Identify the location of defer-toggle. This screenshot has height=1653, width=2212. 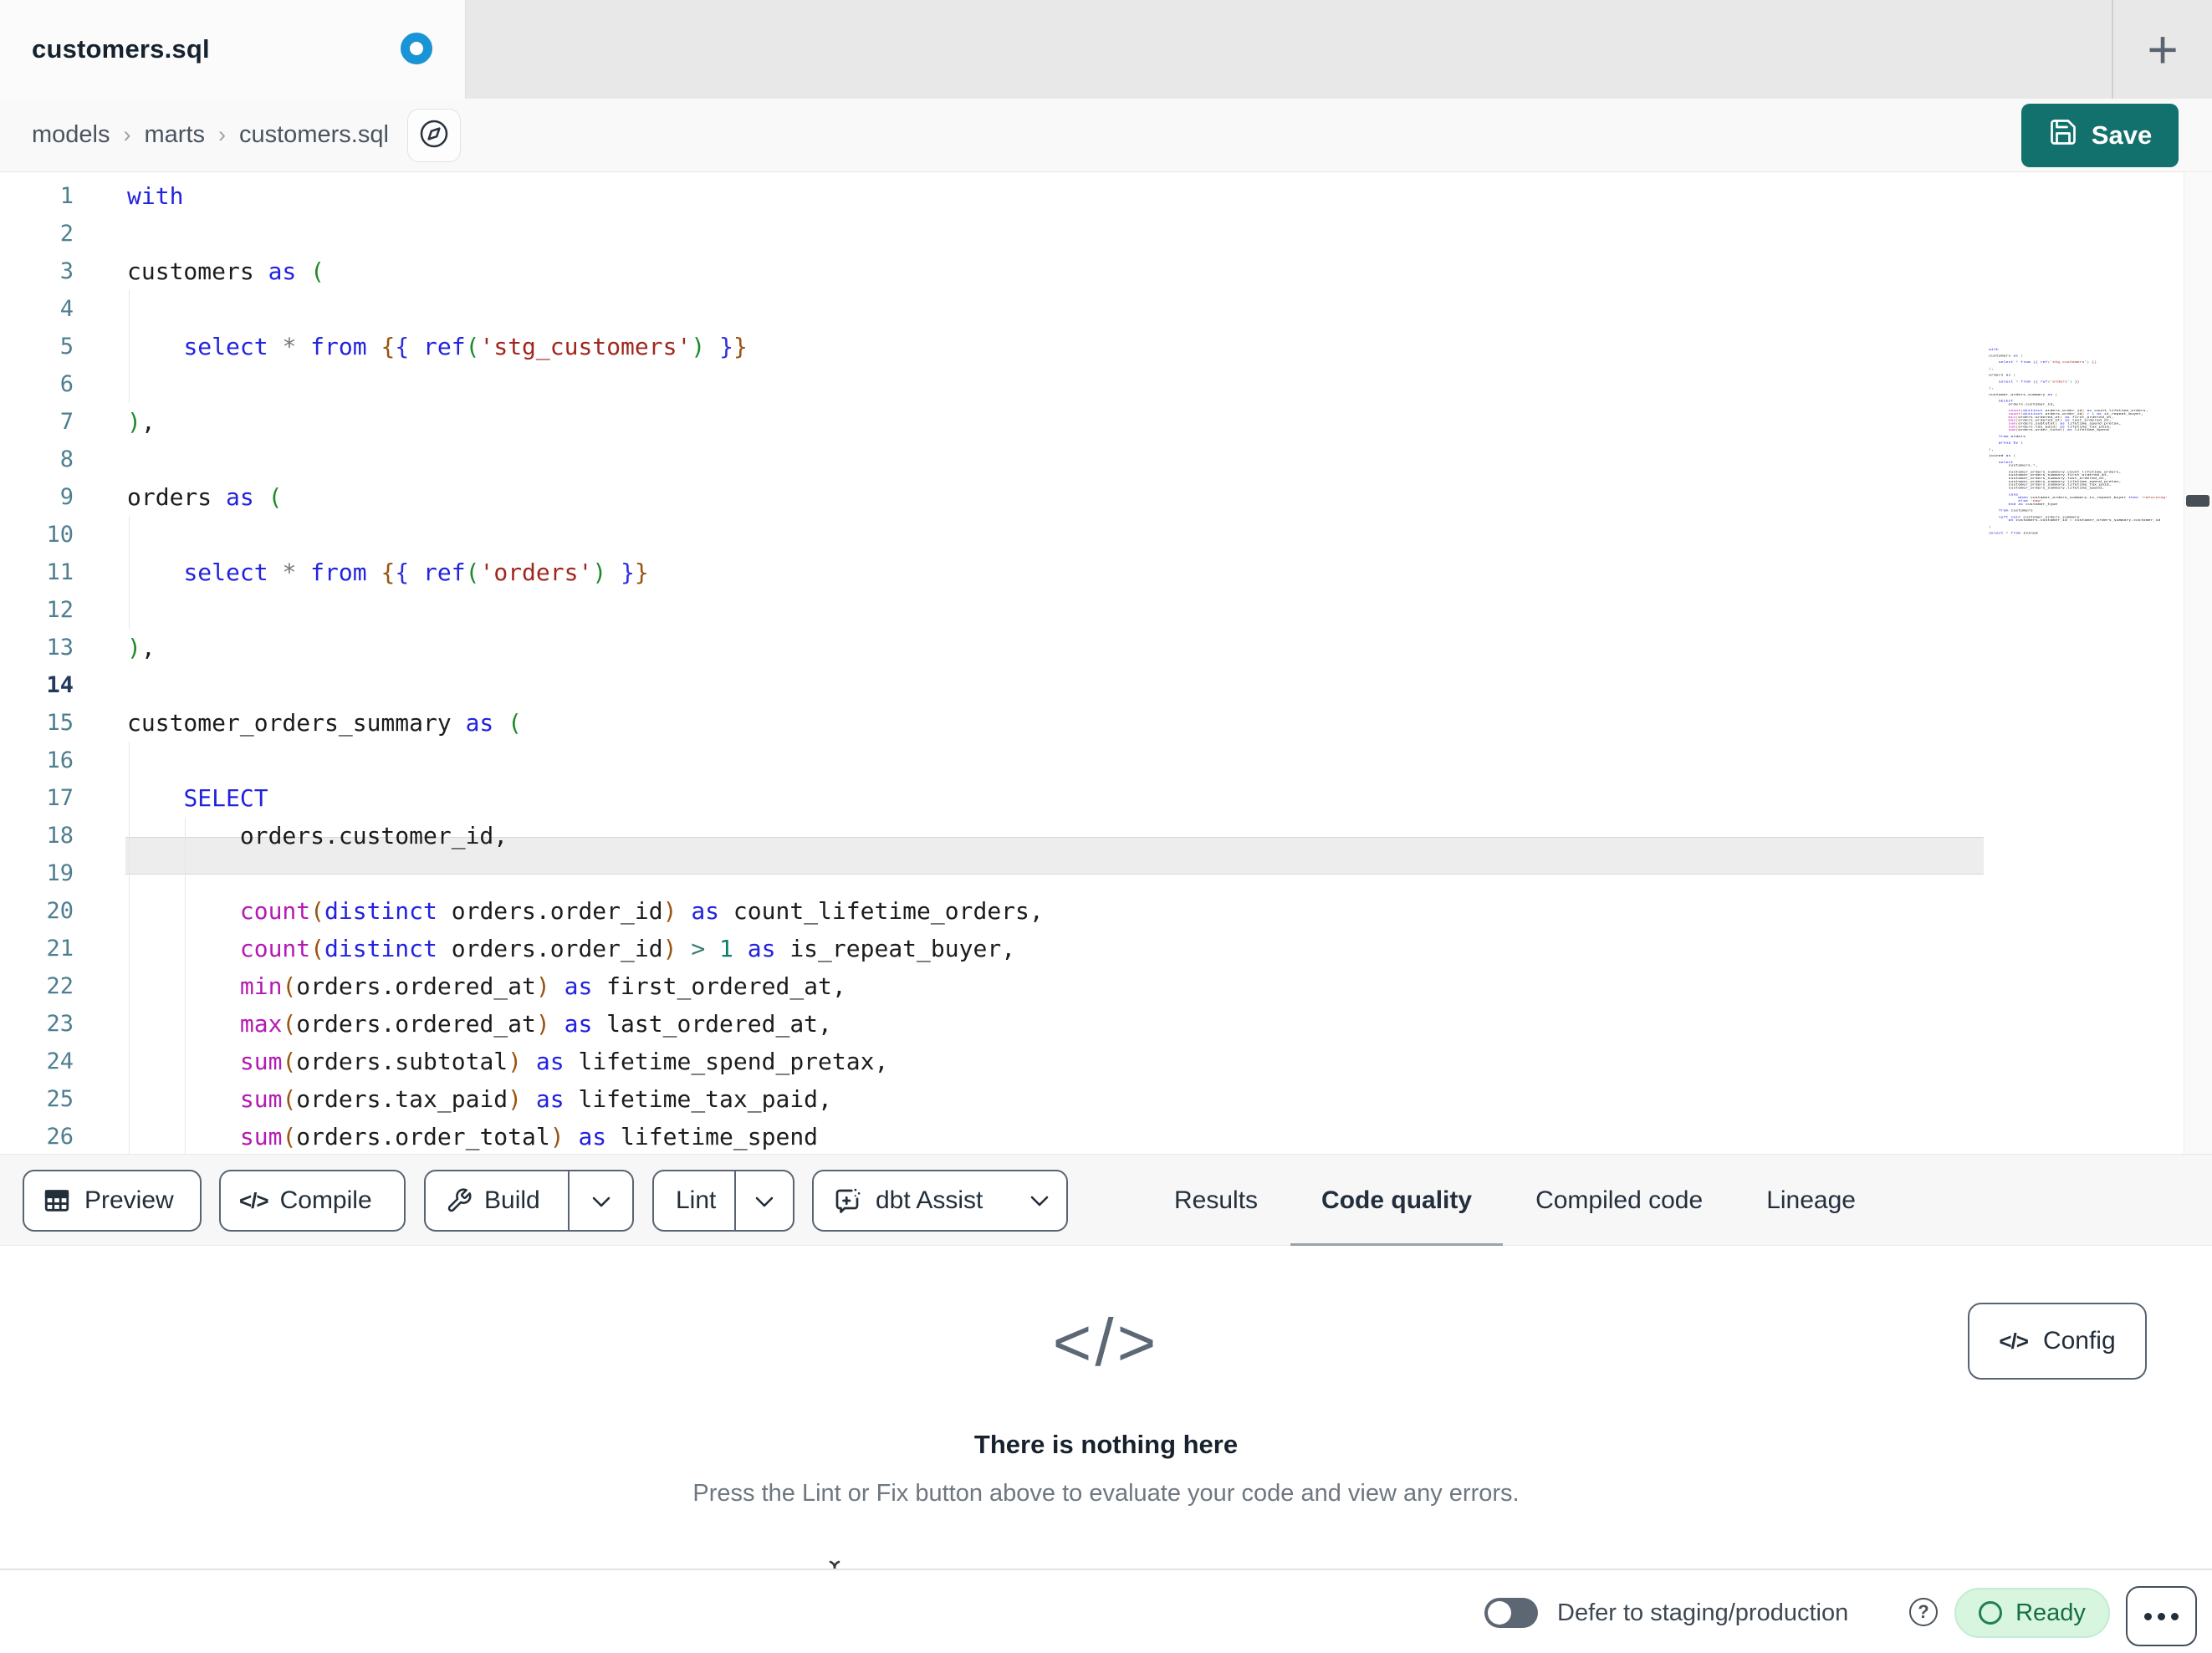
(1511, 1613).